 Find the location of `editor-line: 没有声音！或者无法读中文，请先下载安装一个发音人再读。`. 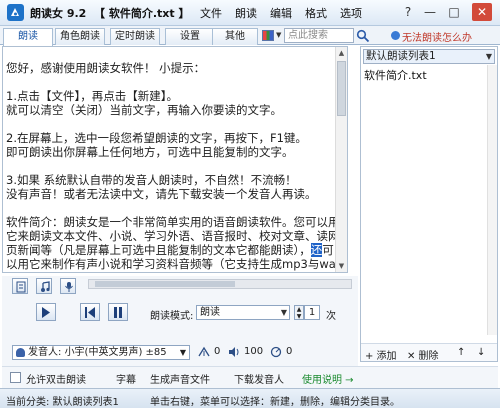

editor-line: 没有声音！或者无法读中文，请先下载安装一个发音人再读。 is located at coordinates (161, 194).